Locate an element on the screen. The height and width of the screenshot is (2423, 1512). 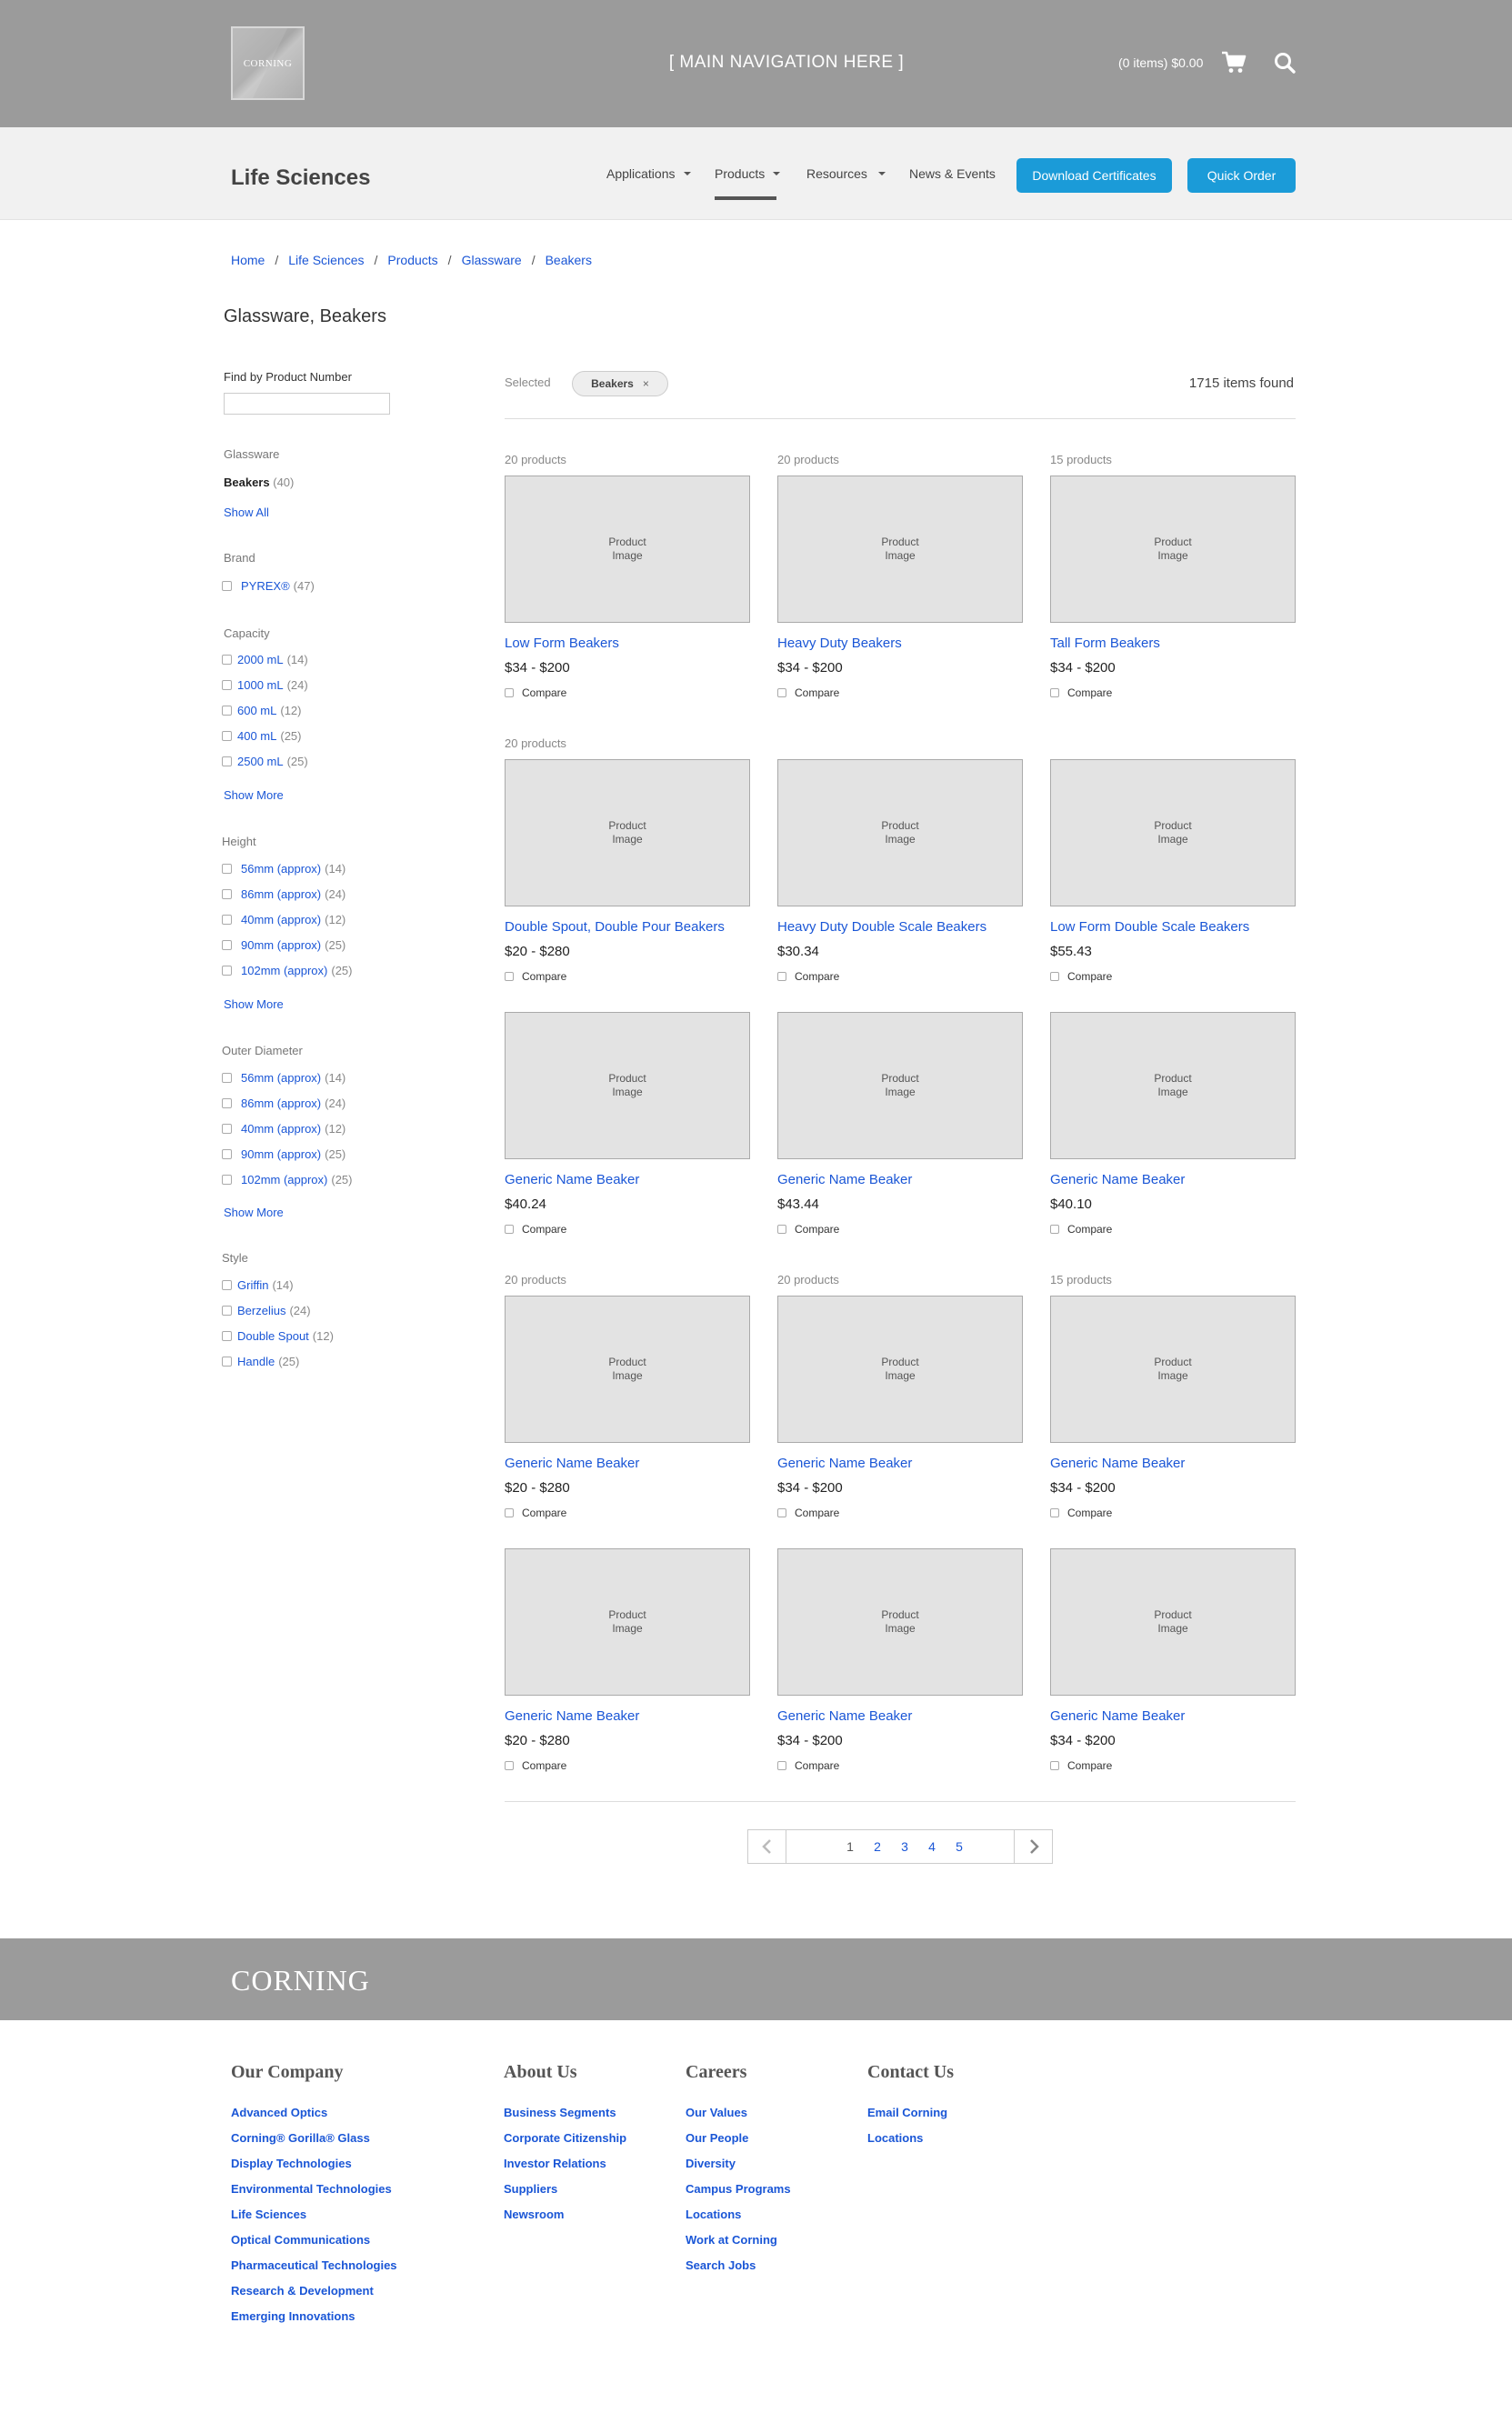
filter-outer-90: 90mm (approx) (25) is located at coordinates (283, 1154).